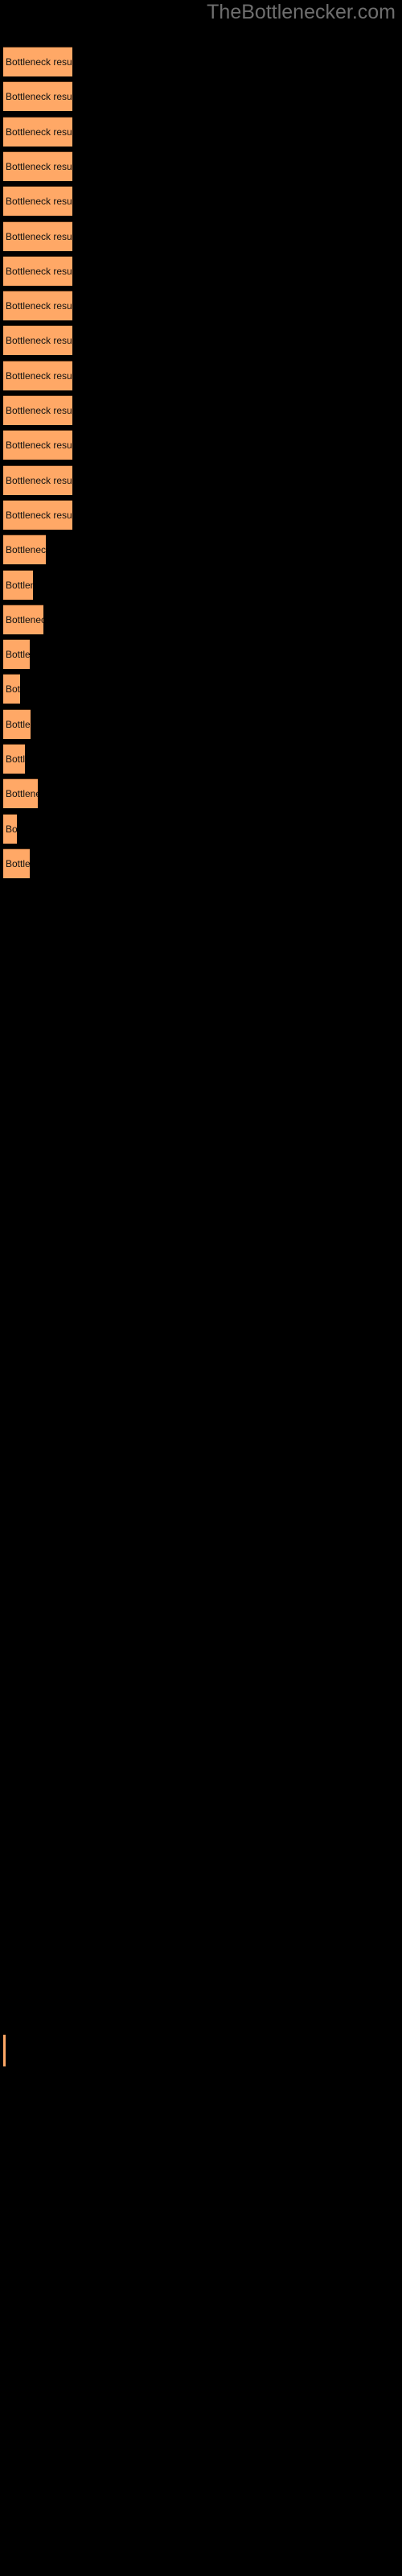 The image size is (402, 2576). Describe the element at coordinates (4, 2050) in the screenshot. I see `bar-25: Bottleneck result` at that location.